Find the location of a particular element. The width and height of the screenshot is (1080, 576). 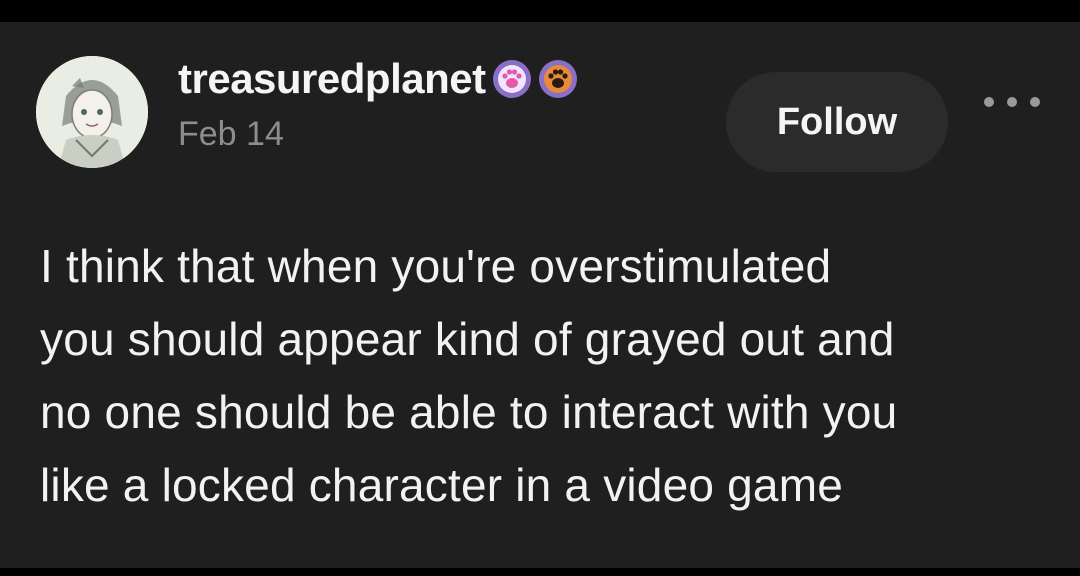

author-username: treasuredplanet is located at coordinates (332, 79).